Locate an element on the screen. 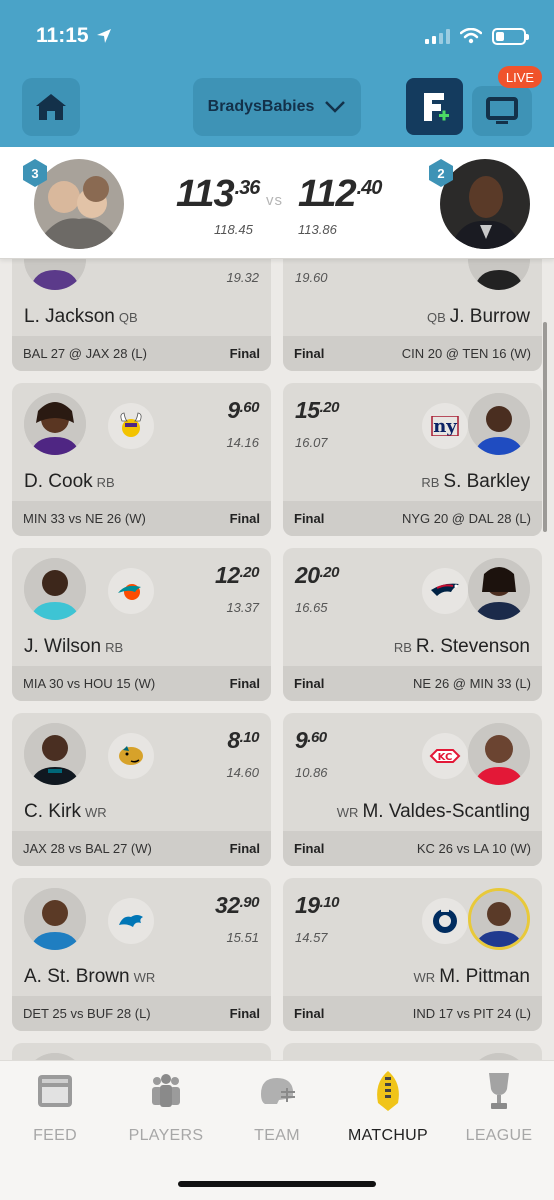 Image resolution: width=554 pixels, height=1200 pixels. bottom-tab-bar: FEED PLAYERS TEAM MATCHUP LEAGUE is located at coordinates (277, 1130).